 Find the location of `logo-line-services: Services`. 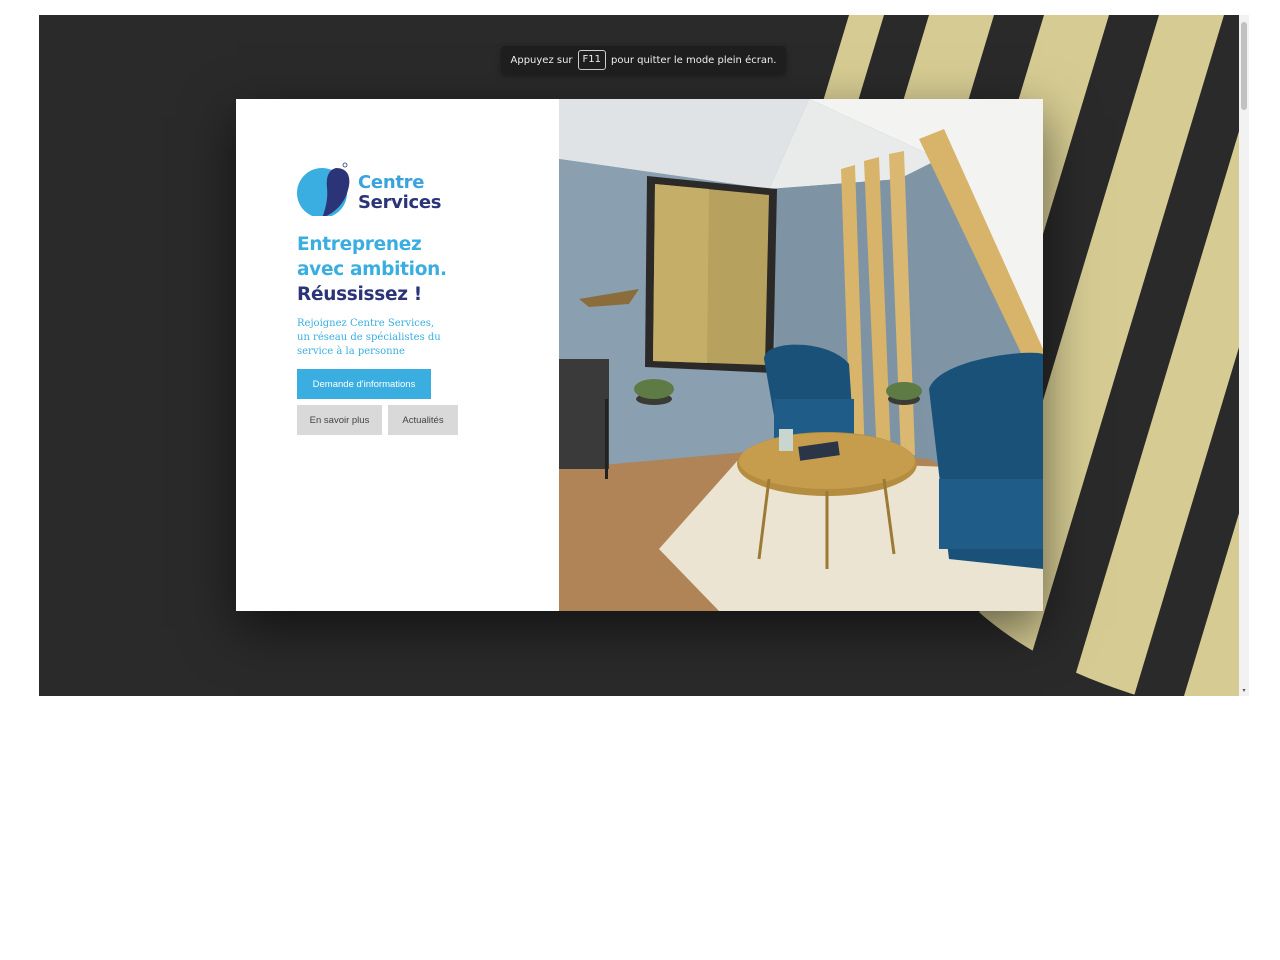

logo-line-services: Services is located at coordinates (400, 202).